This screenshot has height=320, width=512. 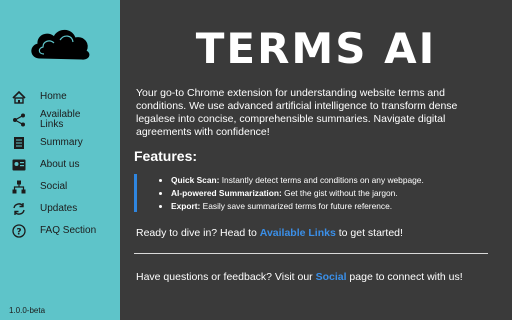 What do you see at coordinates (369, 233) in the screenshot?
I see `cta-text-after: to get started!` at bounding box center [369, 233].